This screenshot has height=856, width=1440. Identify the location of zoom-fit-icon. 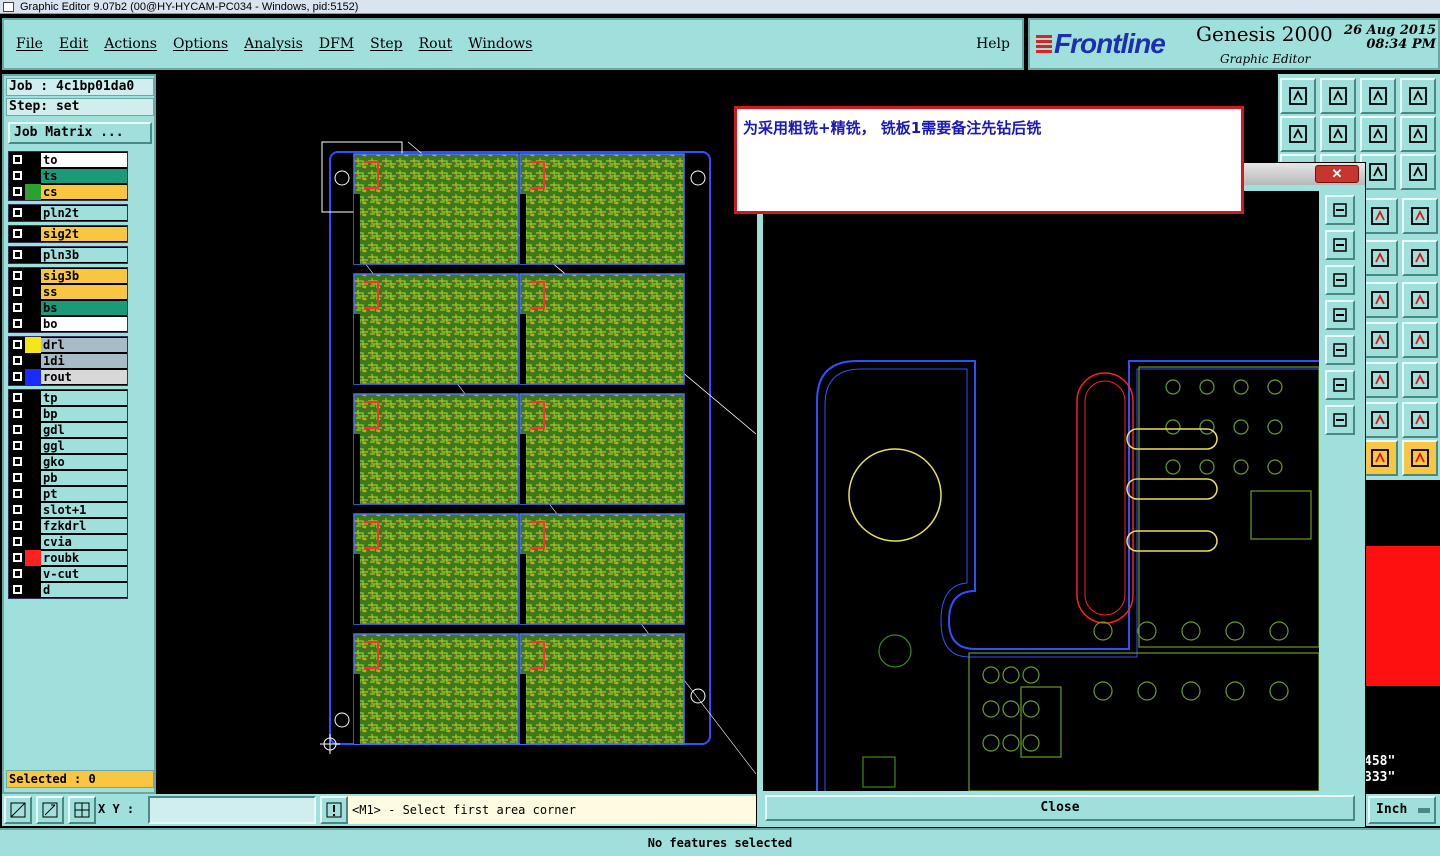
(1340, 210).